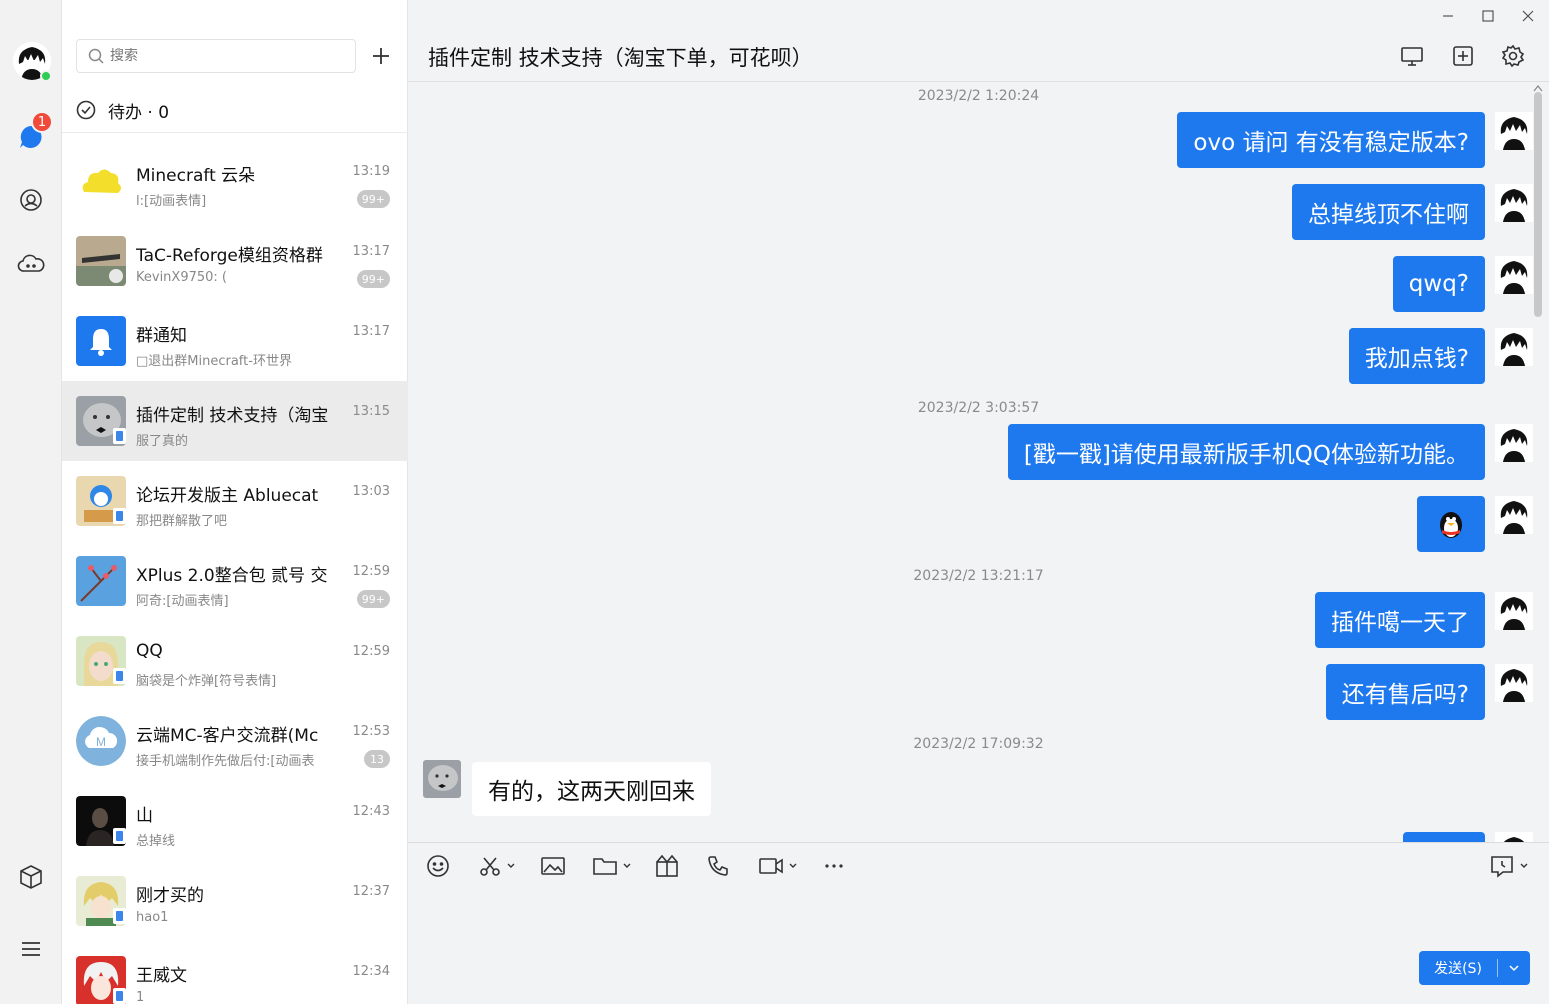  I want to click on send-options-button, so click(1514, 968).